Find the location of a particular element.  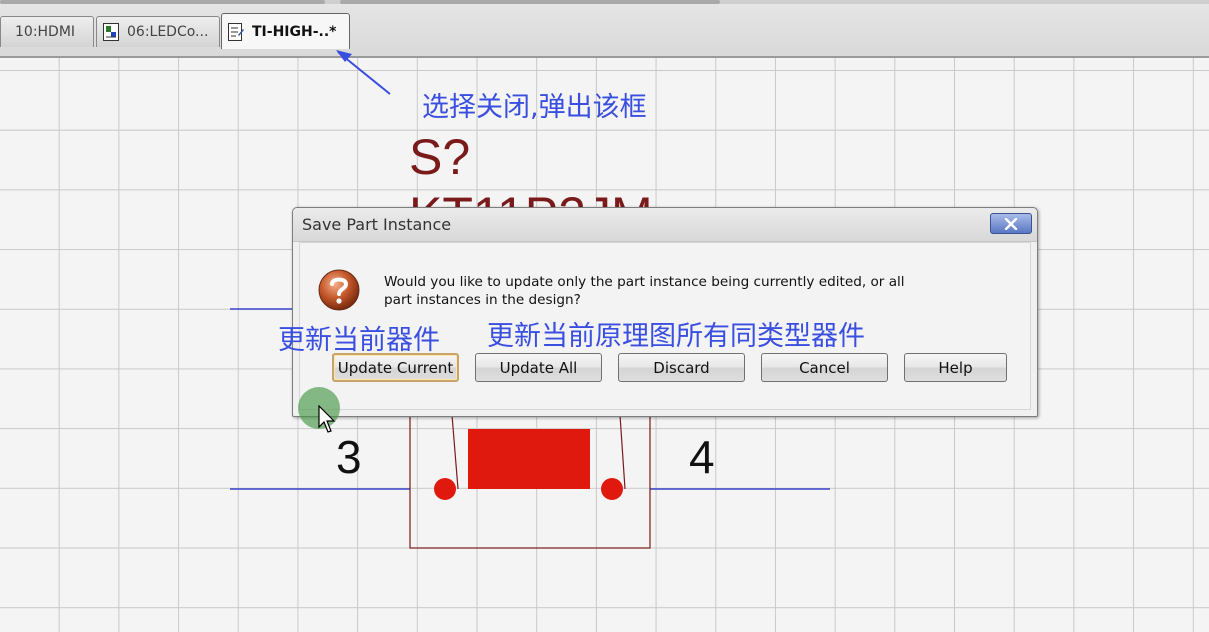

help-button: Help is located at coordinates (955, 367).